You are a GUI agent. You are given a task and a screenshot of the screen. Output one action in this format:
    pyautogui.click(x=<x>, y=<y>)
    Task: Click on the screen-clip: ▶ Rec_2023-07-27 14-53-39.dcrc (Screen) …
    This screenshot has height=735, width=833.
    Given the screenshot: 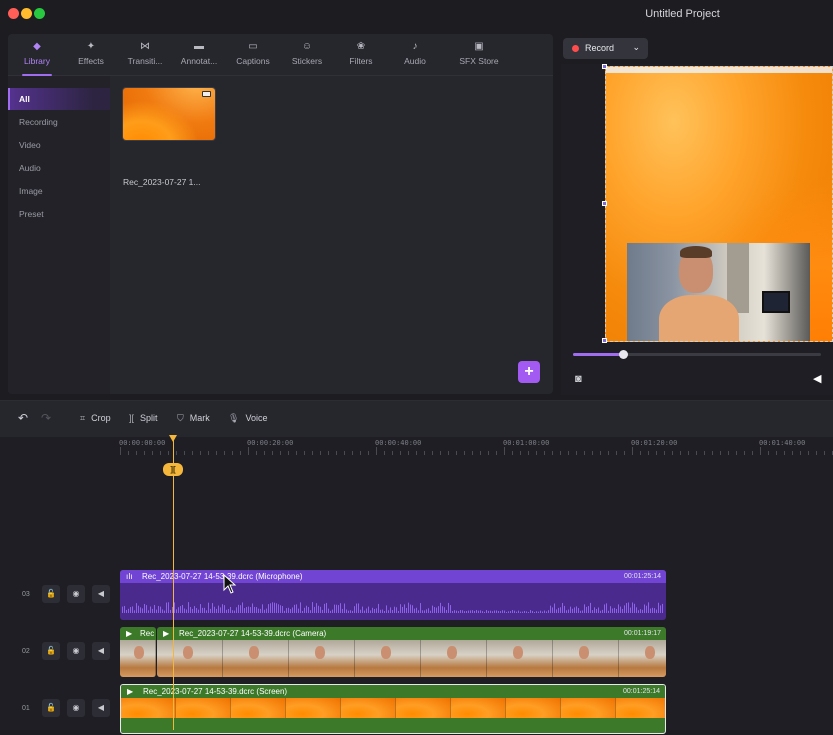 What is the action you would take?
    pyautogui.click(x=393, y=709)
    